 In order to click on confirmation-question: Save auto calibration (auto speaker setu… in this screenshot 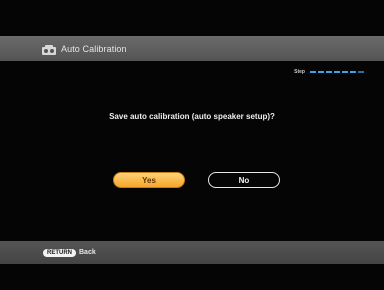, I will do `click(192, 116)`.